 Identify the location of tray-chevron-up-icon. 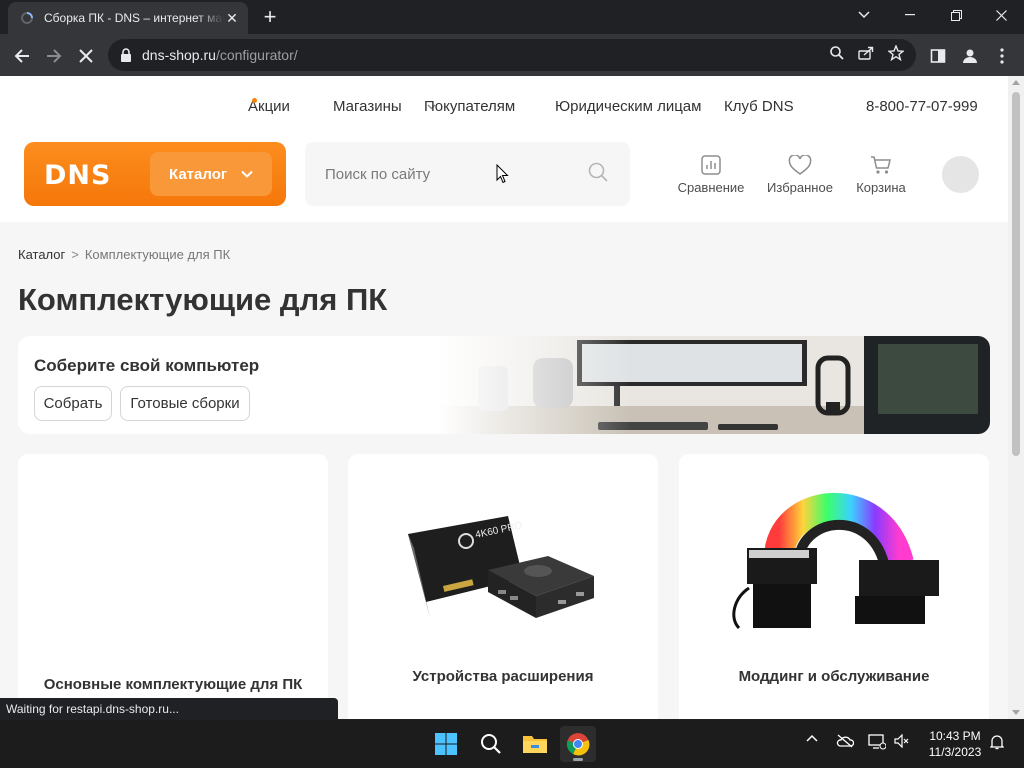
(812, 738).